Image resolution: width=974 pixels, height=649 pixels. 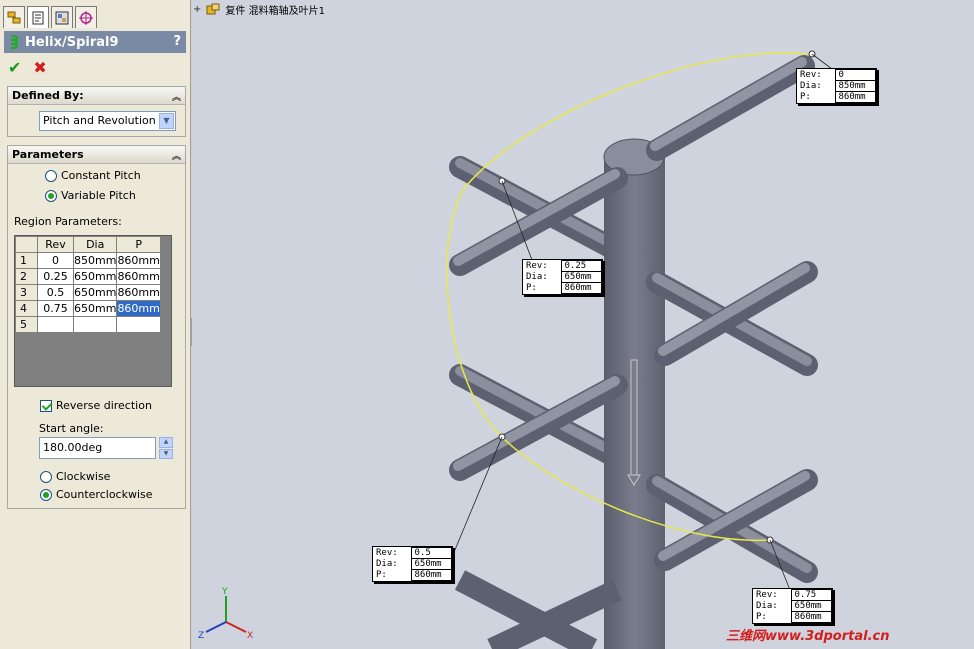 I want to click on counterclockwise-radio, so click(x=46, y=494).